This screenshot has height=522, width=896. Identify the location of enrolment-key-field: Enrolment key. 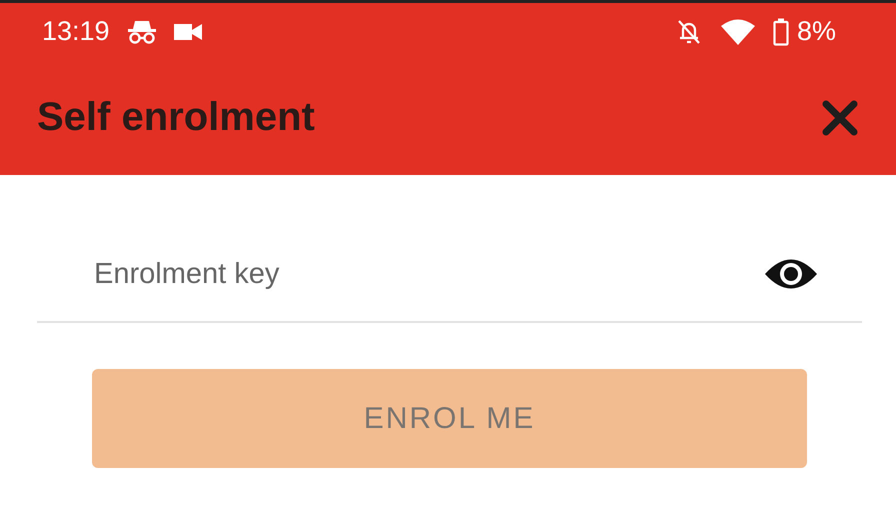
(428, 274).